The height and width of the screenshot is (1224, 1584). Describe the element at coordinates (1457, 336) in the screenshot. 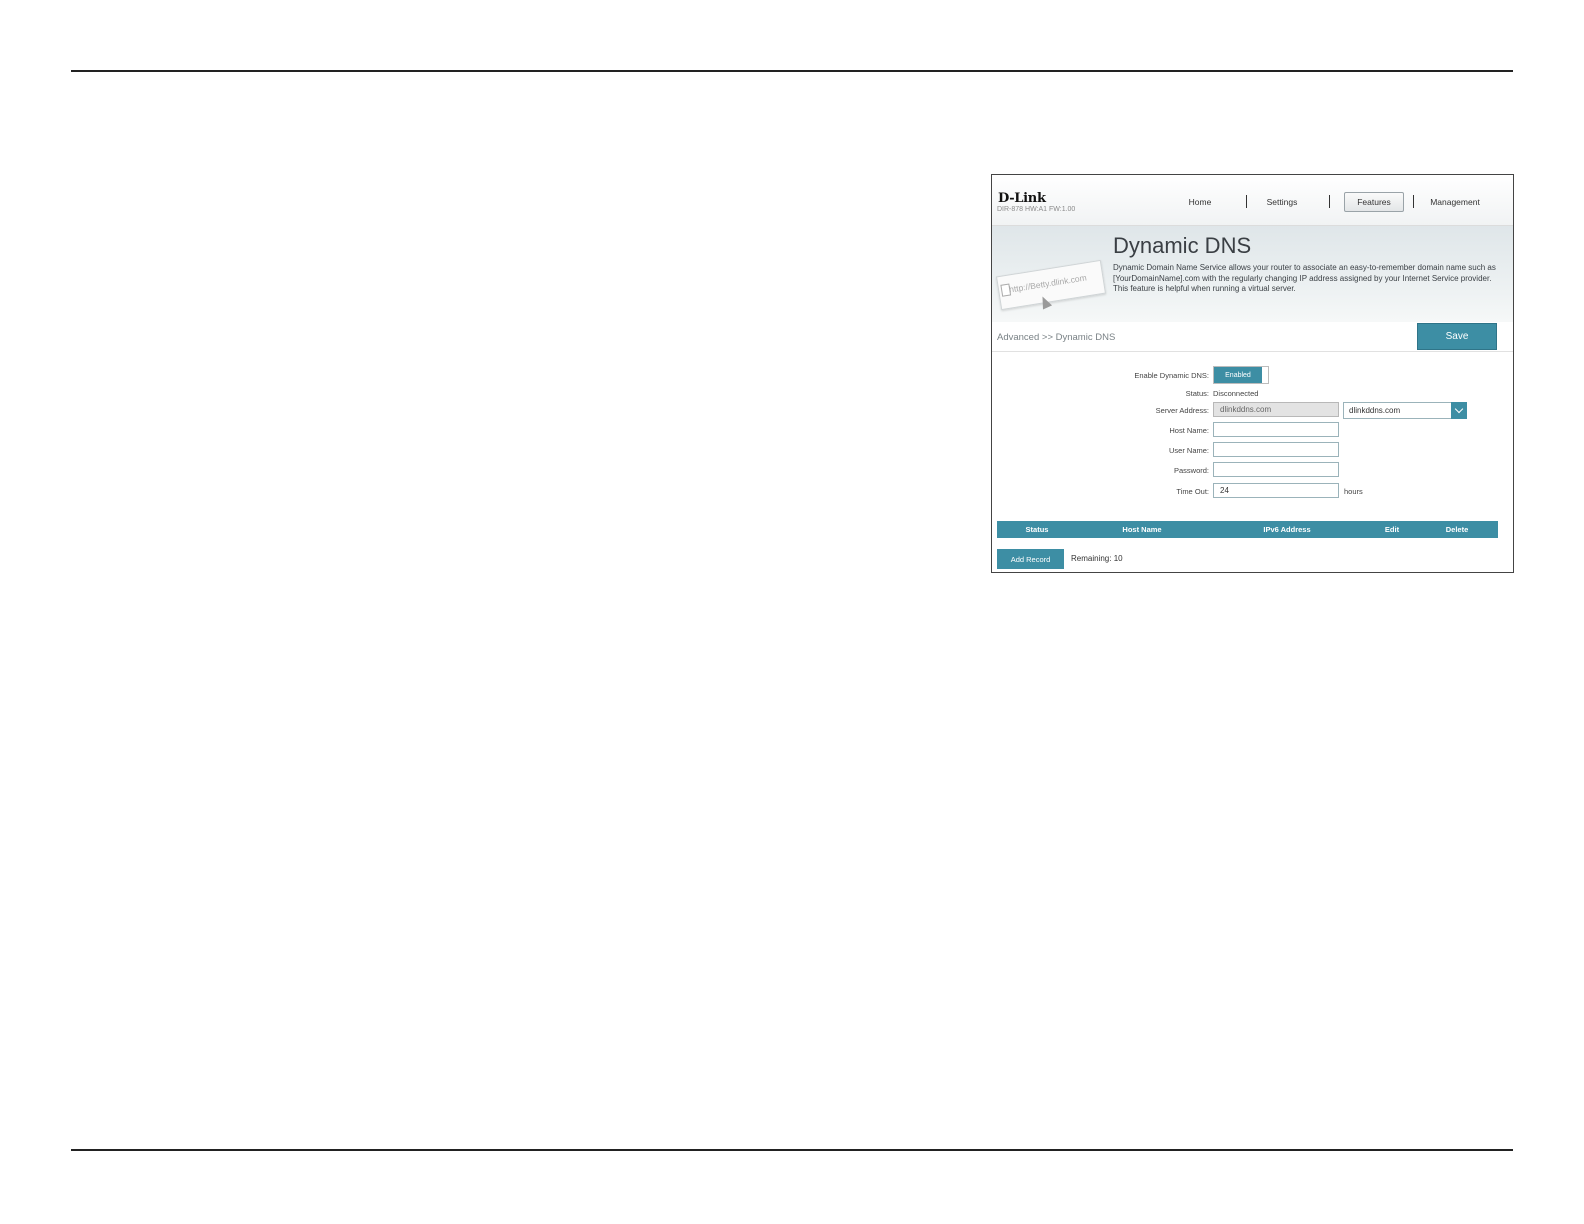

I see `save-button: Save` at that location.